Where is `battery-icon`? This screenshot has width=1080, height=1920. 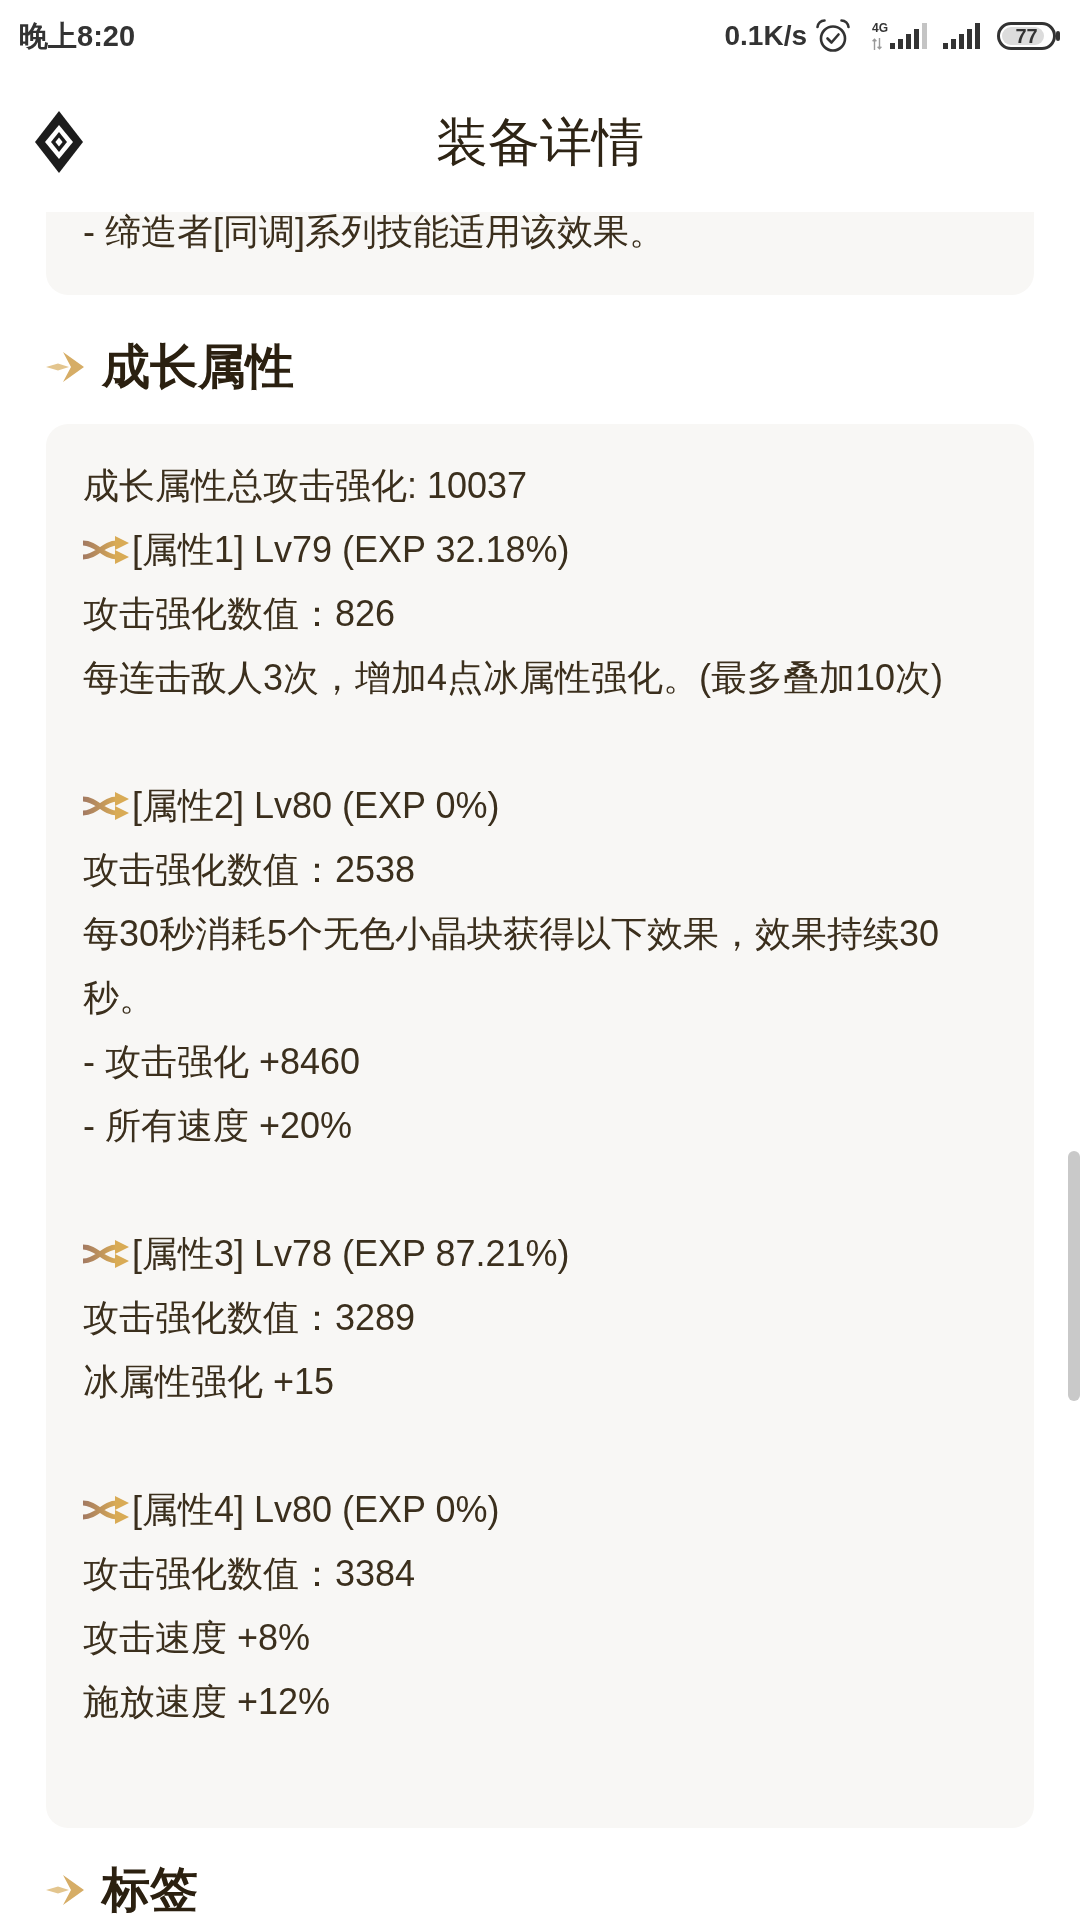
battery-icon is located at coordinates (1028, 36).